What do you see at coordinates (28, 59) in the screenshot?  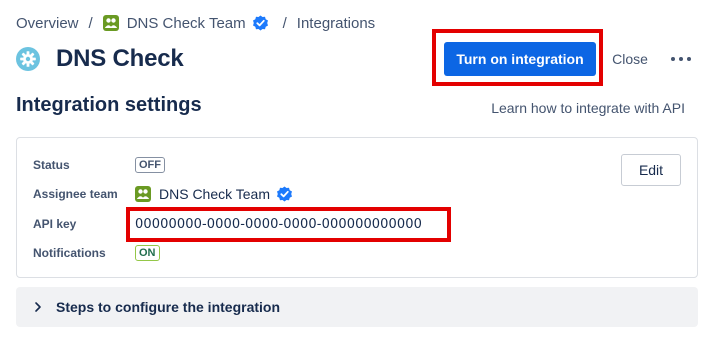 I see `gear-icon` at bounding box center [28, 59].